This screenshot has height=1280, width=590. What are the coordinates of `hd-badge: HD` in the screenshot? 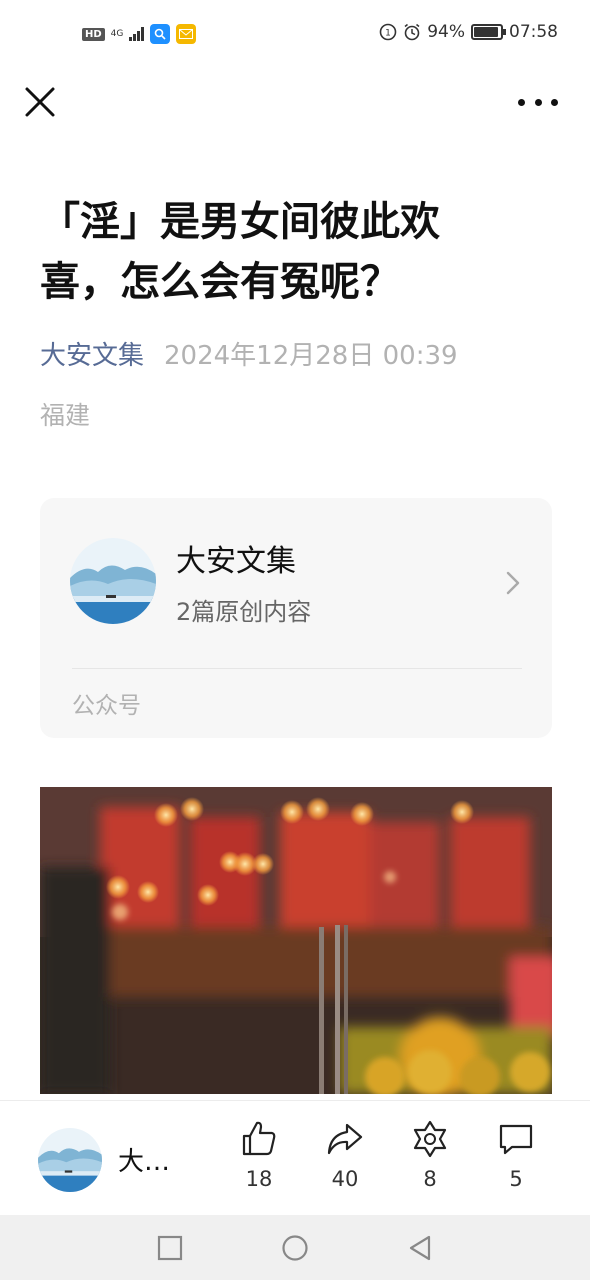 It's located at (93, 34).